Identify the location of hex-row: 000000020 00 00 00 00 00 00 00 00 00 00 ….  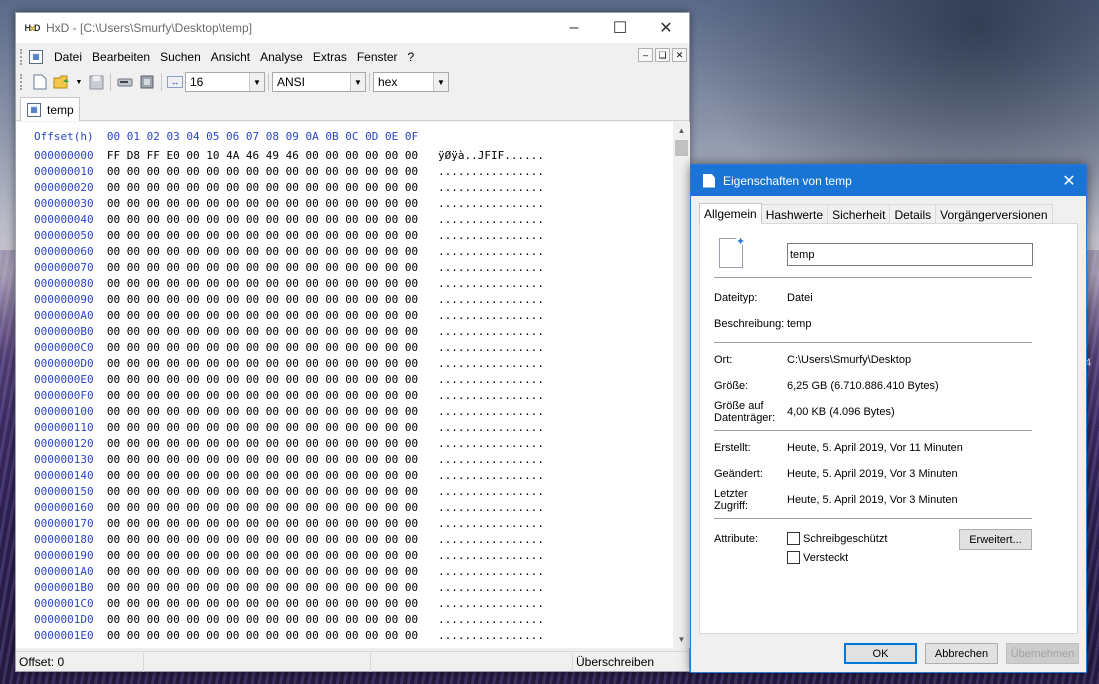
(289, 188).